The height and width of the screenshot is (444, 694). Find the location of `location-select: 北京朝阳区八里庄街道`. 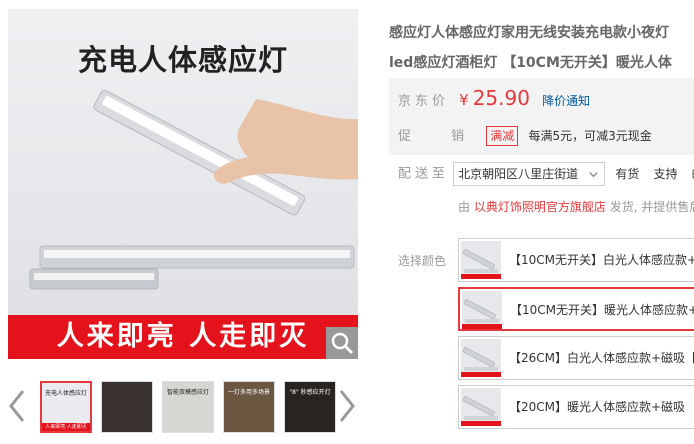

location-select: 北京朝阳区八里庄街道 is located at coordinates (529, 174).